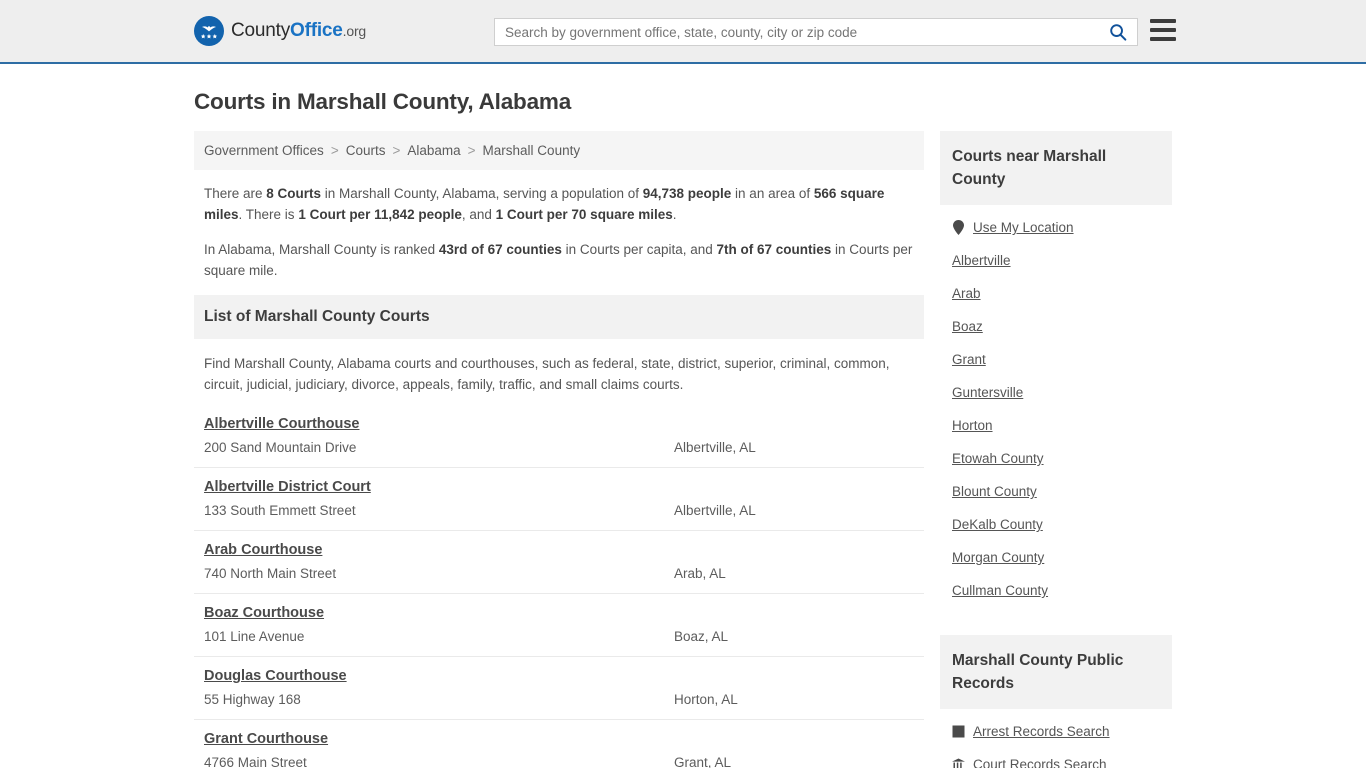 Image resolution: width=1366 pixels, height=768 pixels. Describe the element at coordinates (252, 699) in the screenshot. I see `court-address: 55 Highway 168` at that location.